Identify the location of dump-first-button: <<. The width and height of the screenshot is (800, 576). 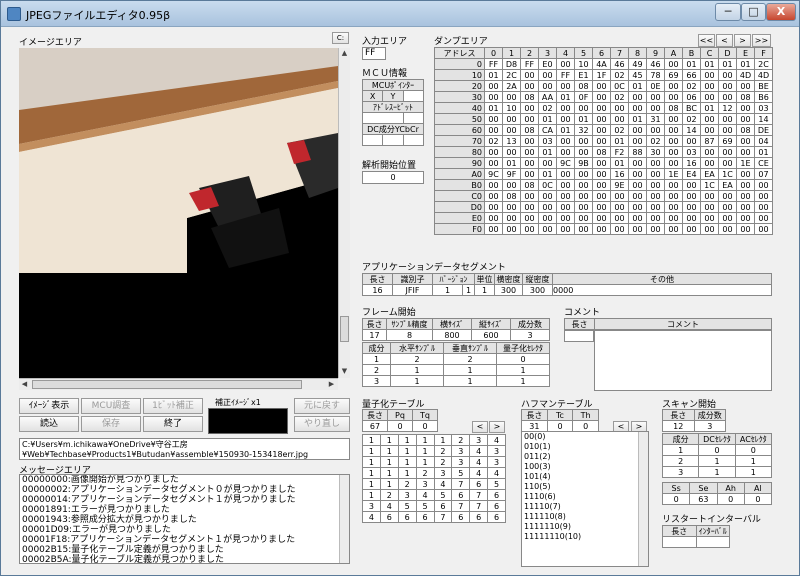
(706, 40).